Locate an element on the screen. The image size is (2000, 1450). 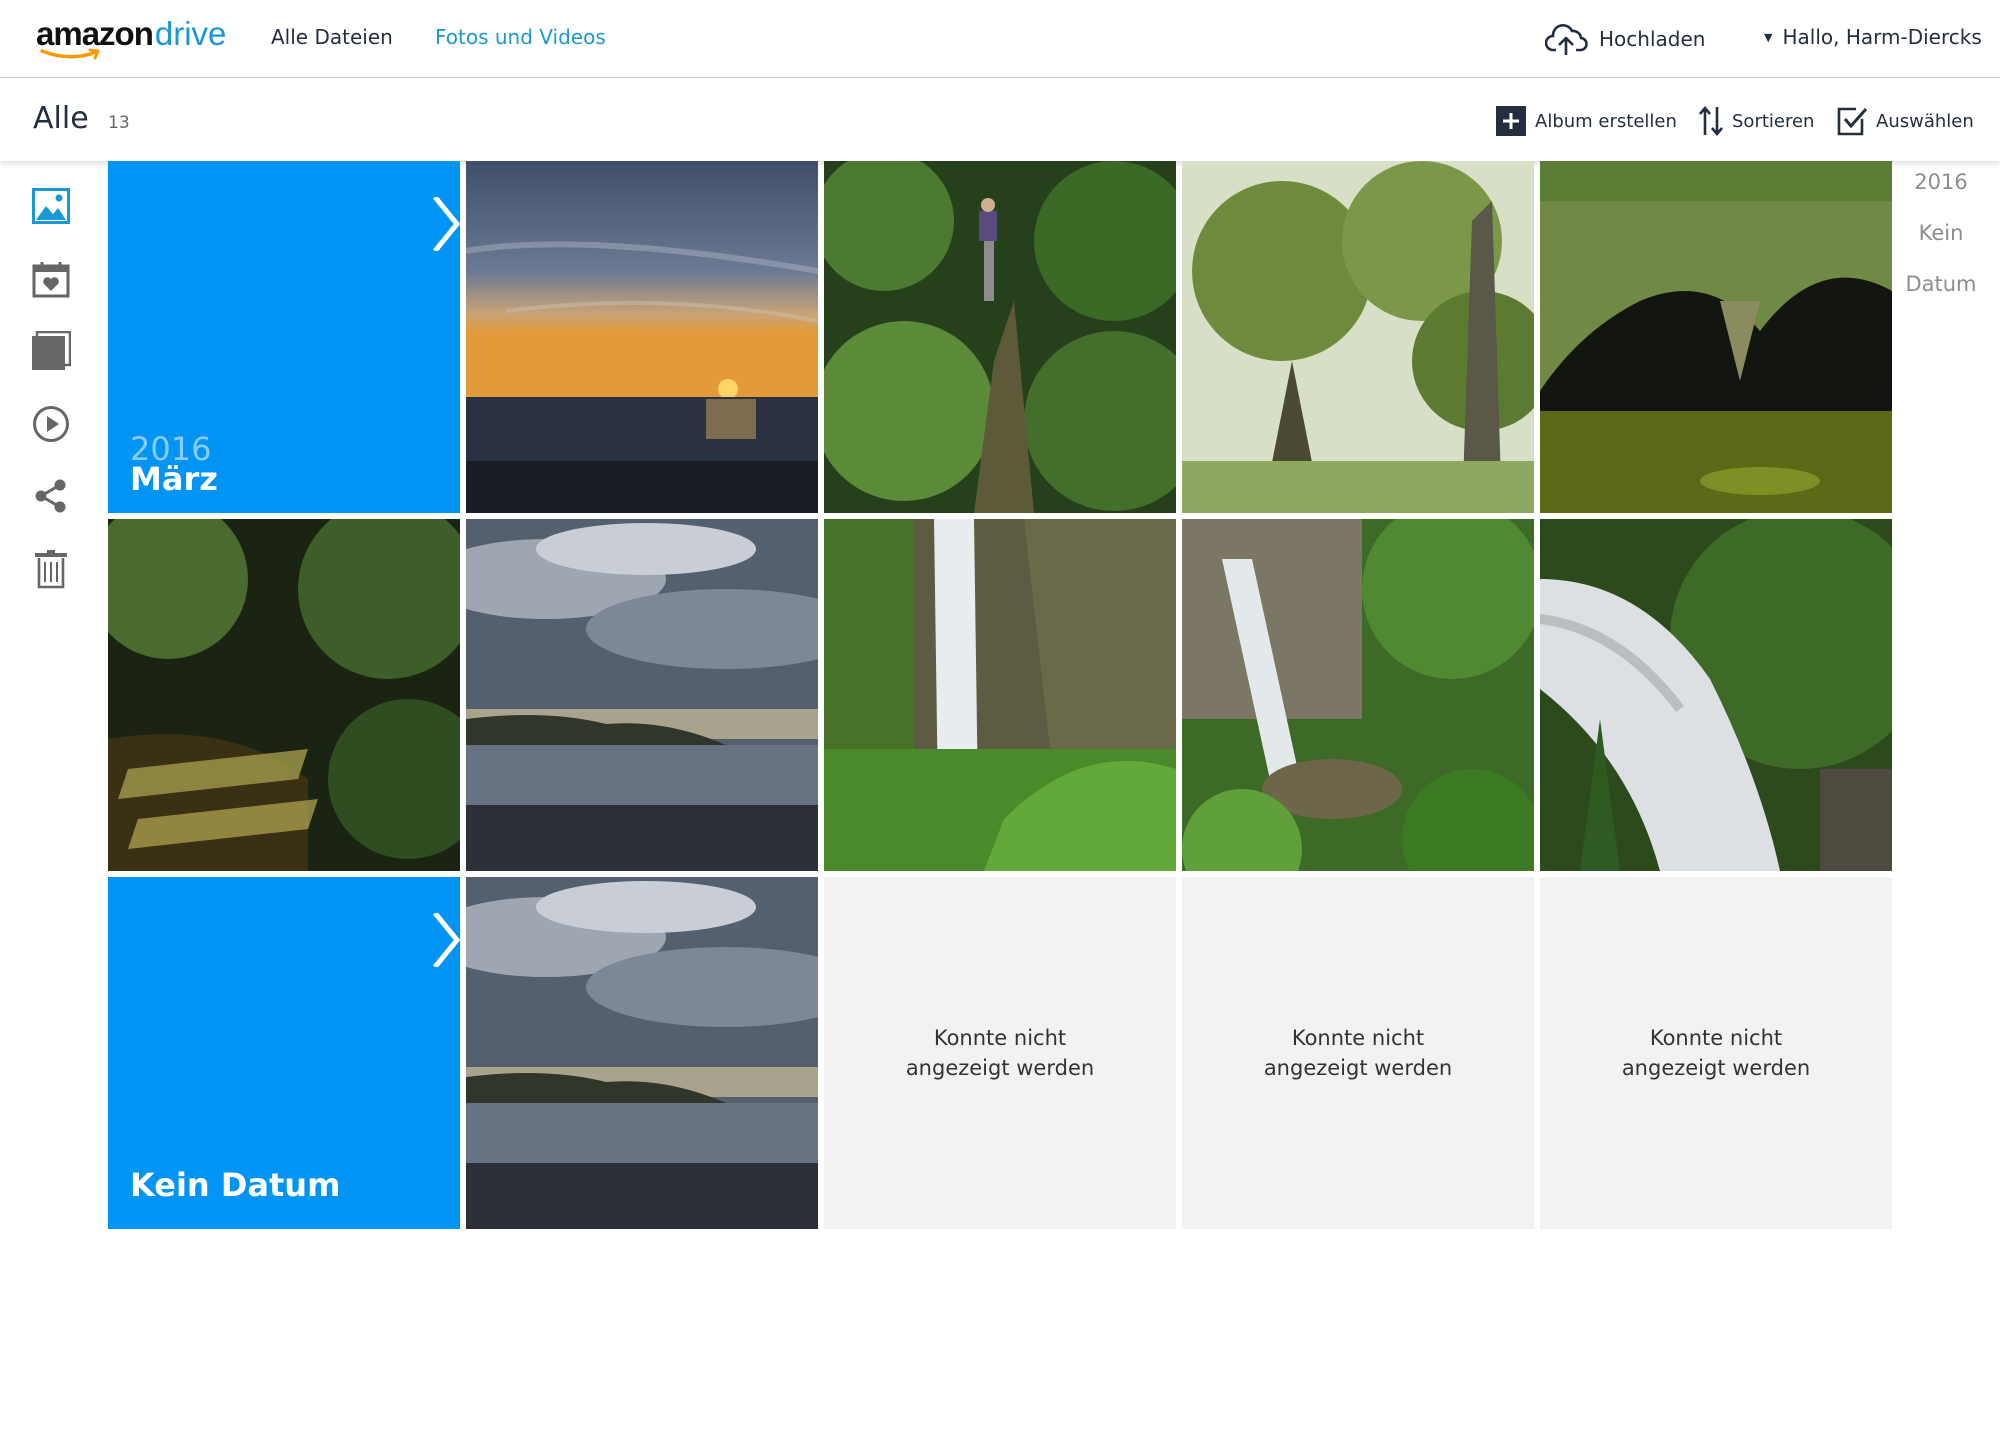
sidebar-item-videos is located at coordinates (51, 424).